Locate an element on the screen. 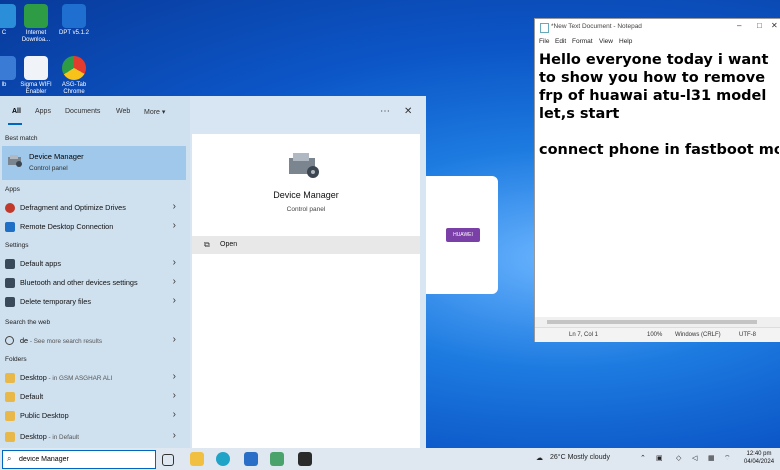 The width and height of the screenshot is (780, 470). result-defragment: Defragment and Optimize Drives › is located at coordinates (93, 208).